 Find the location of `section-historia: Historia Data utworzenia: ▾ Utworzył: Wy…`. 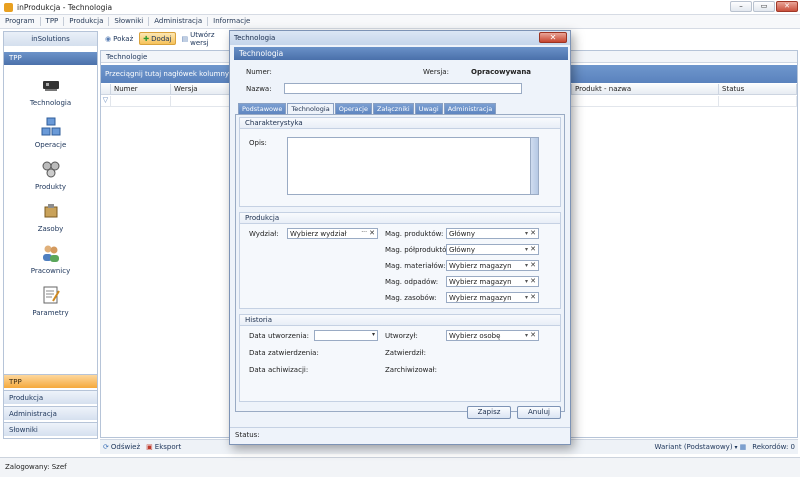

section-historia: Historia Data utworzenia: ▾ Utworzył: Wy… is located at coordinates (400, 358).